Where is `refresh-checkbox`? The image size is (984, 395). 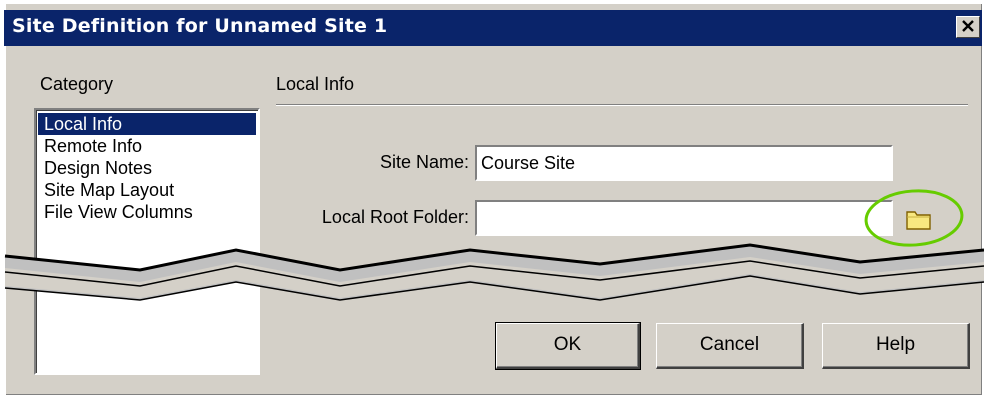 refresh-checkbox is located at coordinates (488, 272).